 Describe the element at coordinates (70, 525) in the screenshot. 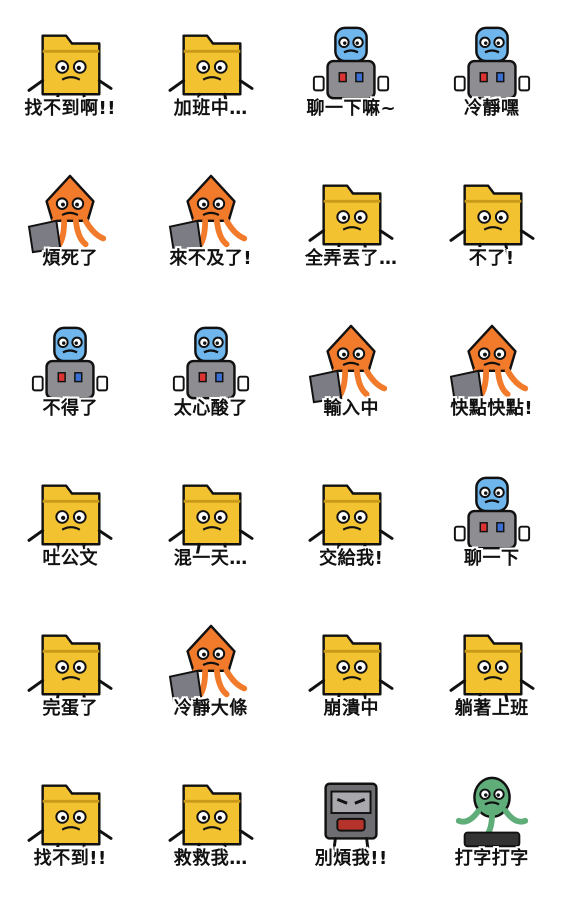

I see `sticker-folder: 吐公文` at that location.